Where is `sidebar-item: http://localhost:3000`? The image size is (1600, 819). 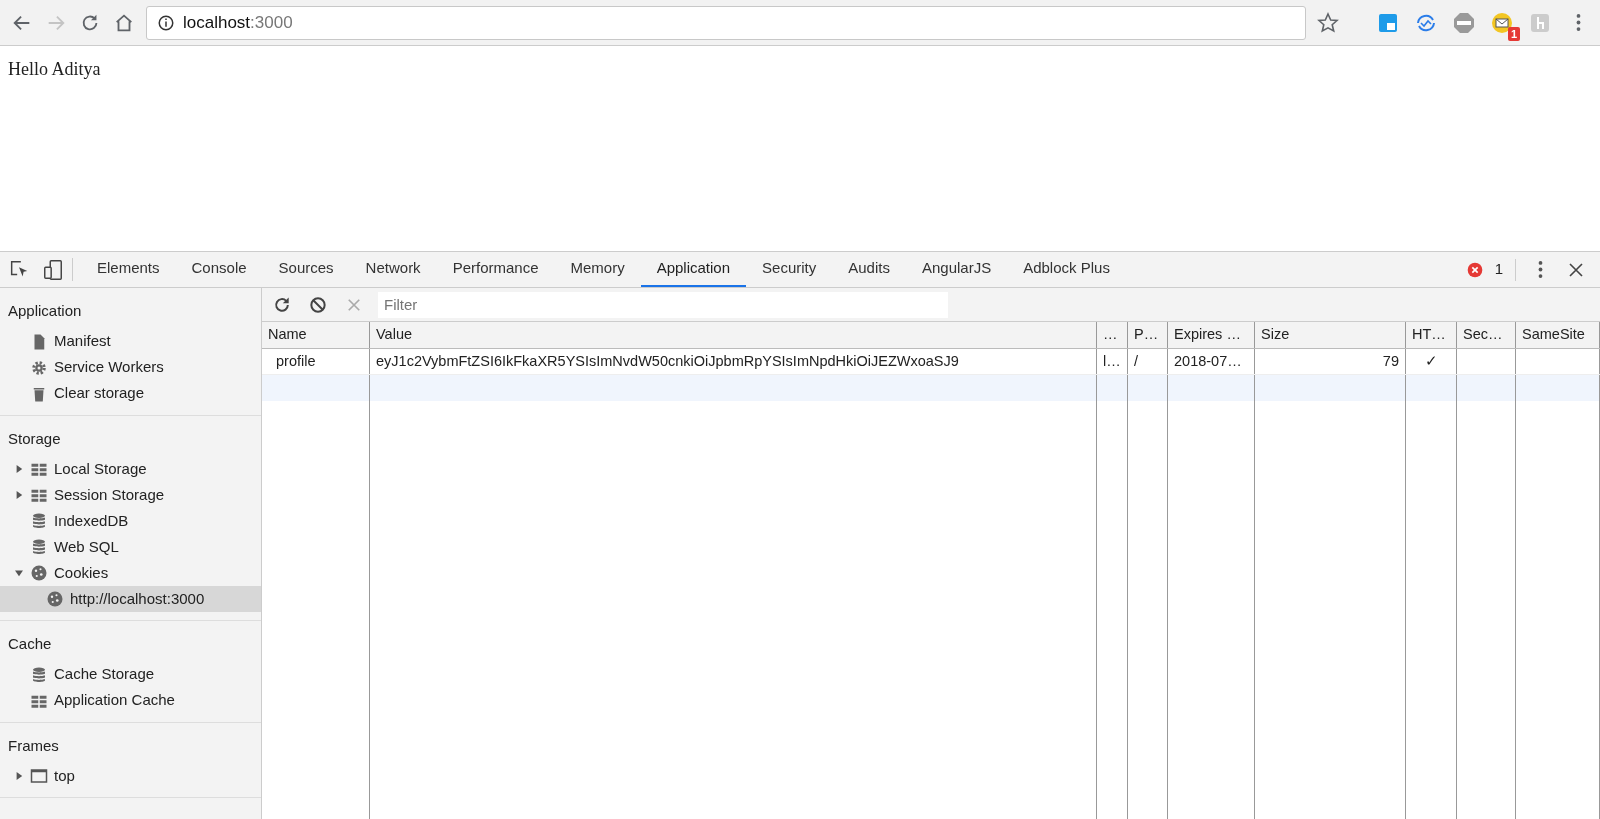
sidebar-item: http://localhost:3000 is located at coordinates (130, 599).